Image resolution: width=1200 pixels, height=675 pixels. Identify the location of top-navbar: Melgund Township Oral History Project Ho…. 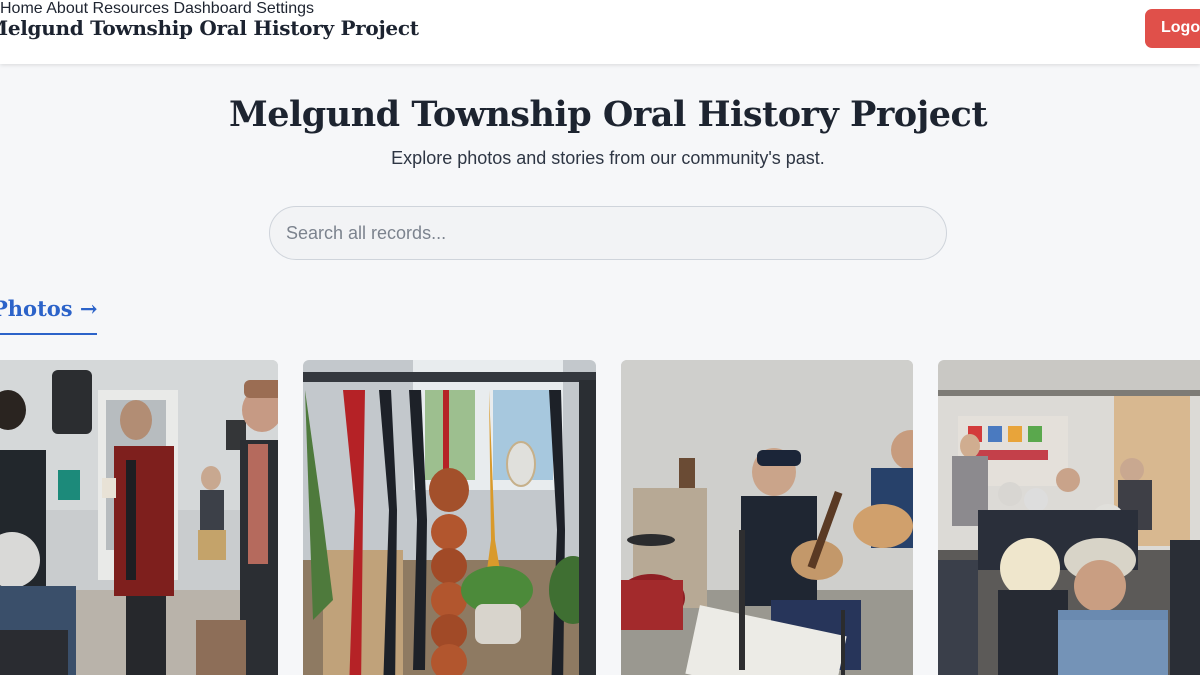
(600, 32).